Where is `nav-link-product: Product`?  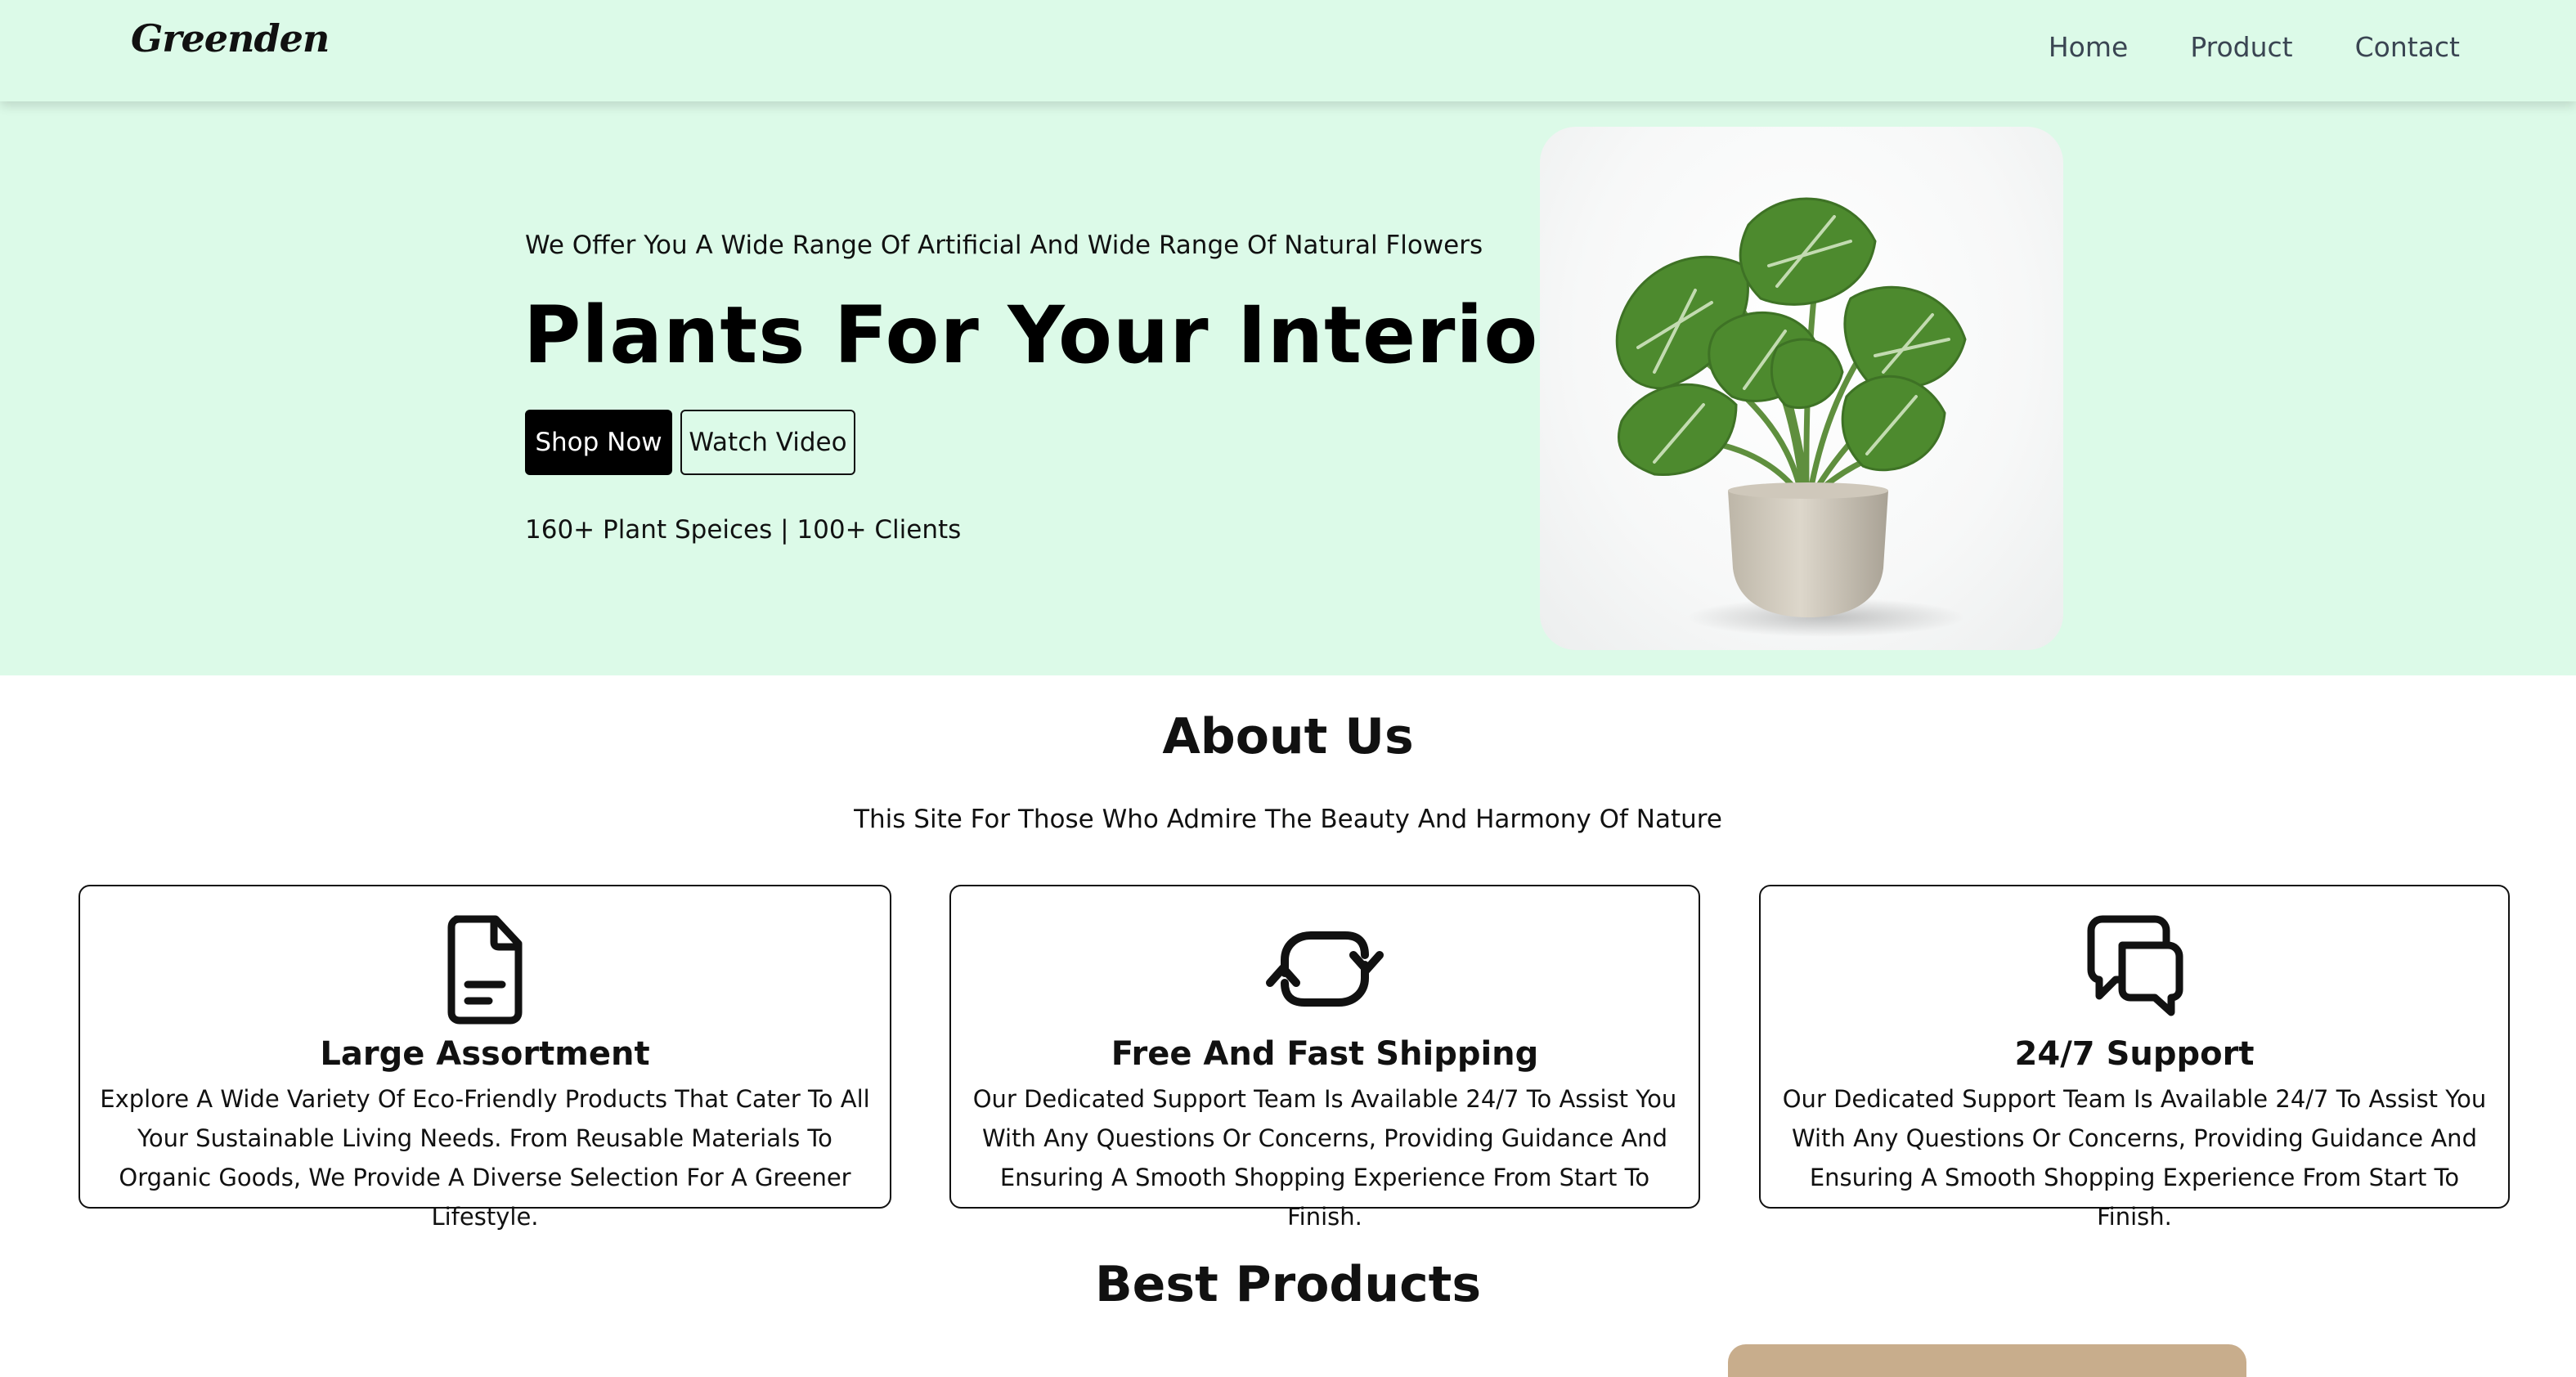 nav-link-product: Product is located at coordinates (2241, 47).